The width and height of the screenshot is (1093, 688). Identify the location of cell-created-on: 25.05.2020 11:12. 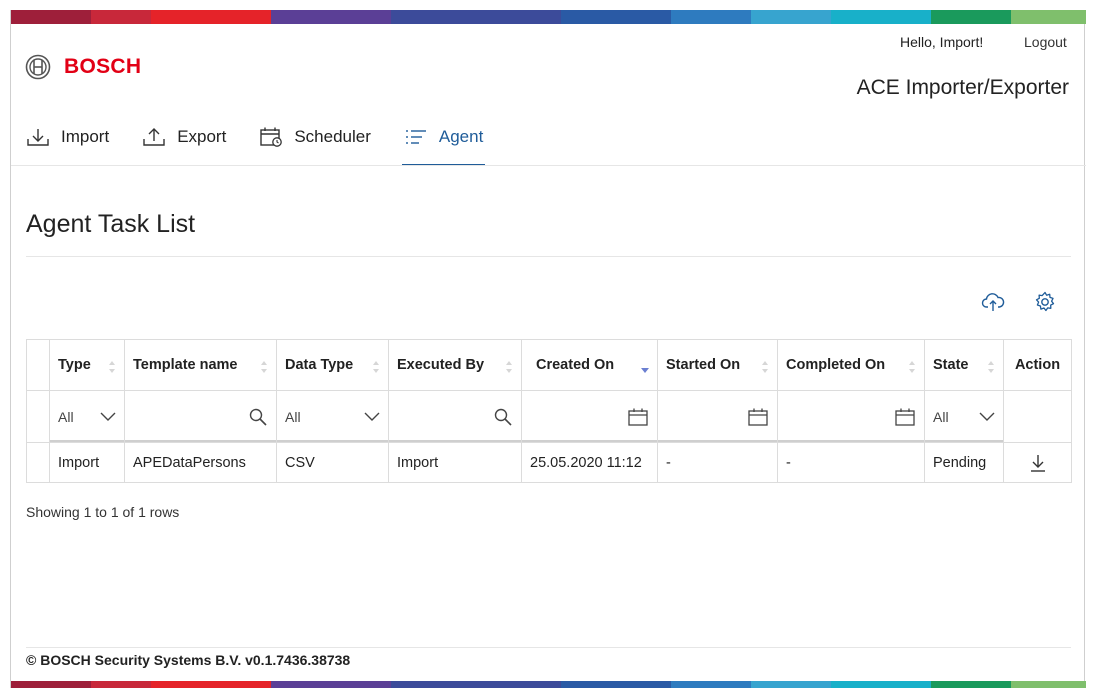
(589, 462).